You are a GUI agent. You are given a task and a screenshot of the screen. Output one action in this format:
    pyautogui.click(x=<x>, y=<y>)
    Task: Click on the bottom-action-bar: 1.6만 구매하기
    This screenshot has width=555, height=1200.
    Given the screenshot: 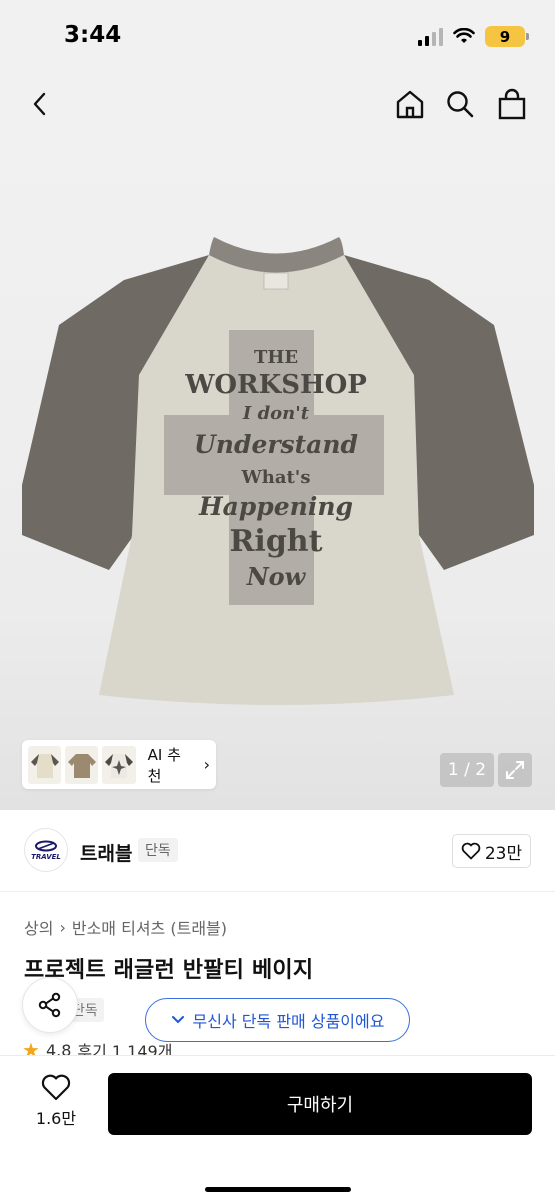 What is the action you would take?
    pyautogui.click(x=277, y=1127)
    